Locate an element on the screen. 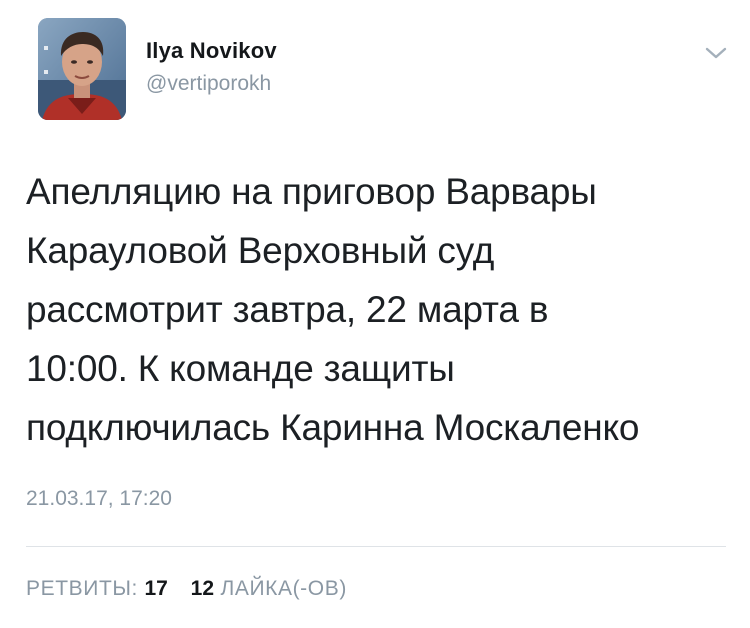 This screenshot has width=750, height=628. tweet-text-line: 10:00. К команде защиты is located at coordinates (240, 368).